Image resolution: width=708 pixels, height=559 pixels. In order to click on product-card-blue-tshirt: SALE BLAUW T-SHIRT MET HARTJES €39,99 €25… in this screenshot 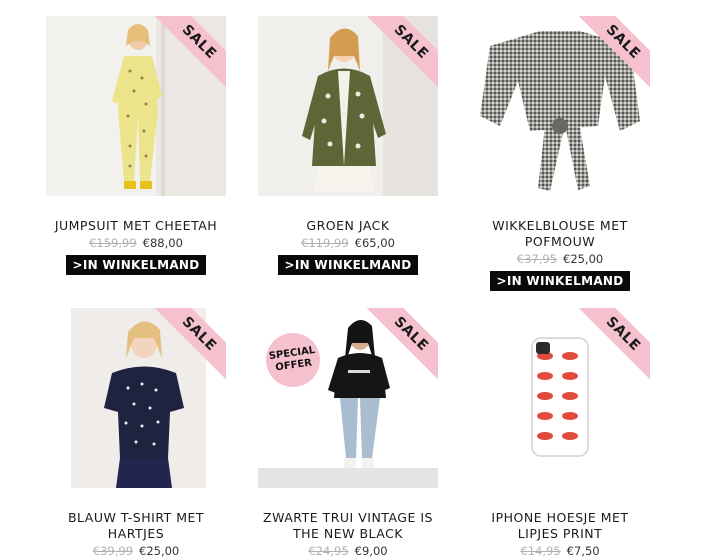, I will do `click(136, 433)`.